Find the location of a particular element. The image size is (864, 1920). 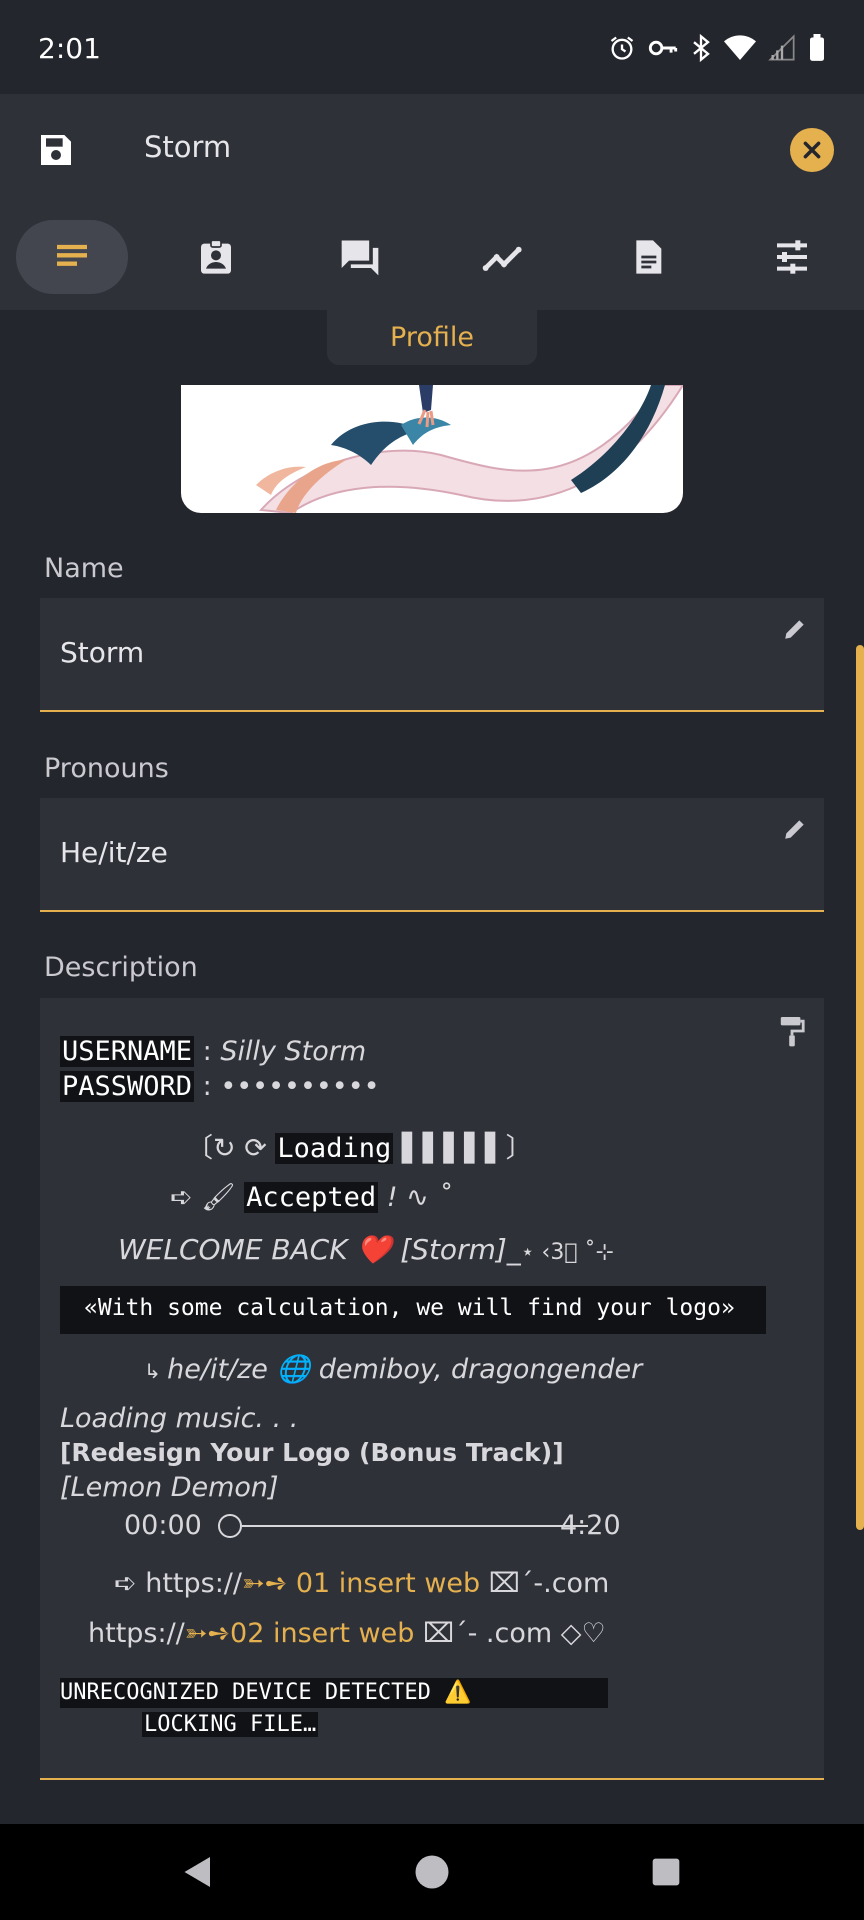

top-app-bar: Storm is located at coordinates (432, 150).